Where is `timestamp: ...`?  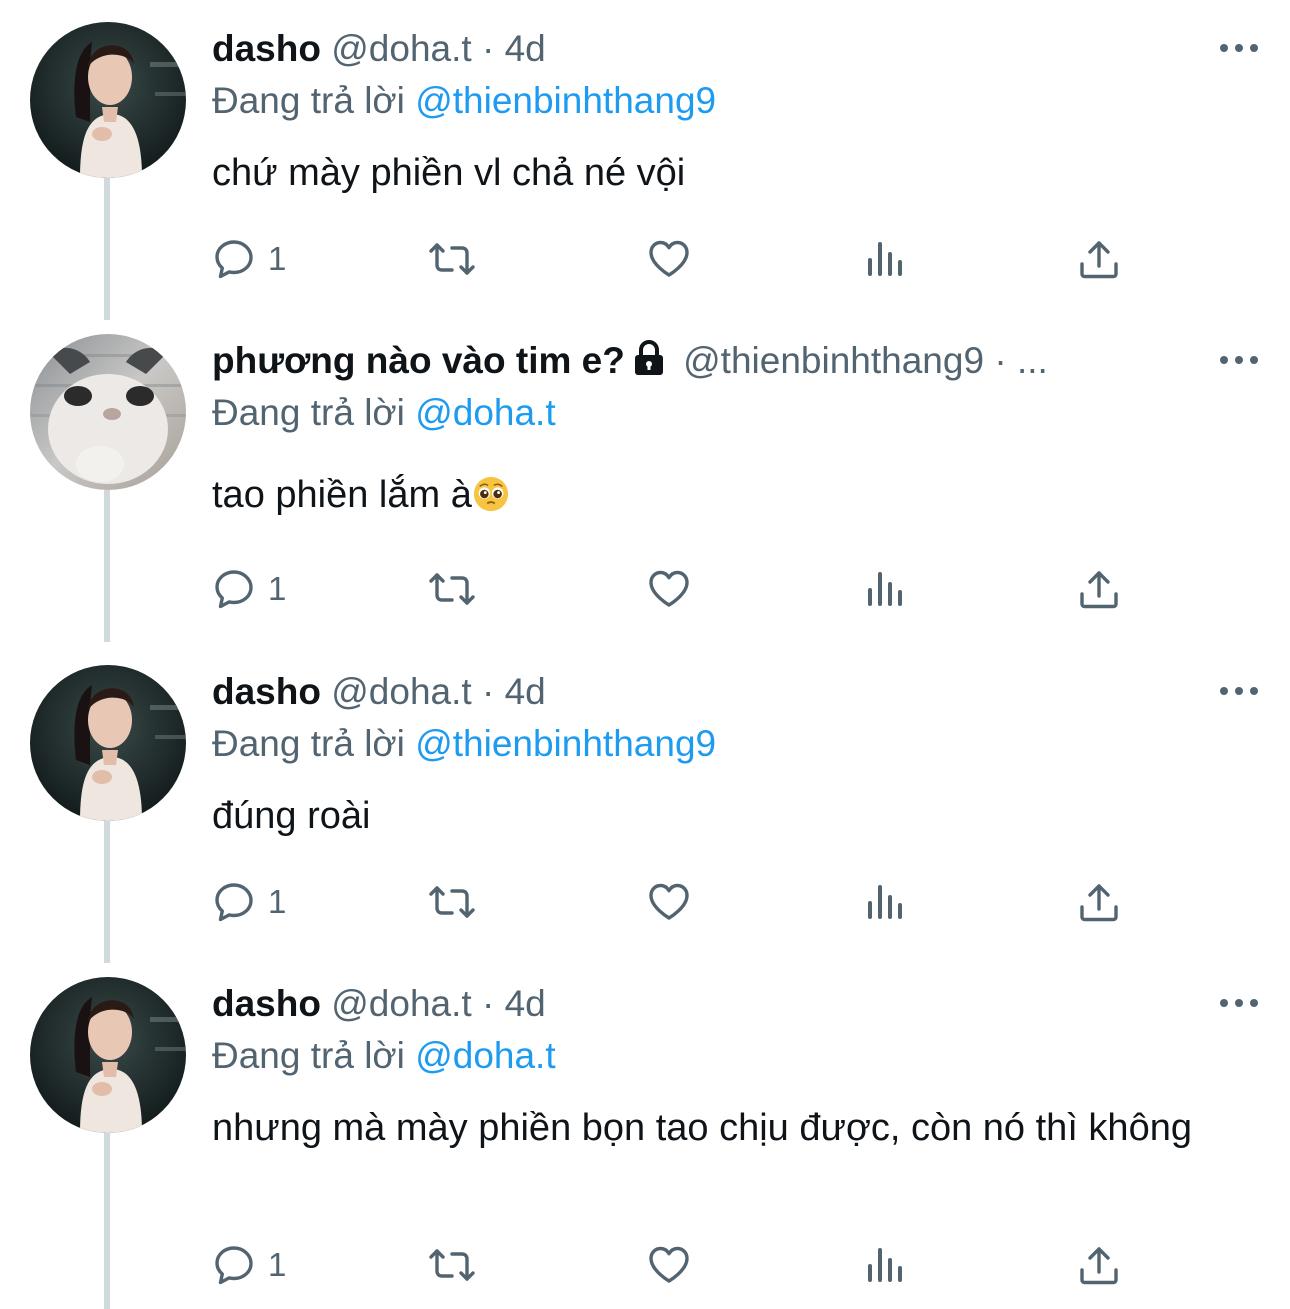
timestamp: ... is located at coordinates (1032, 360).